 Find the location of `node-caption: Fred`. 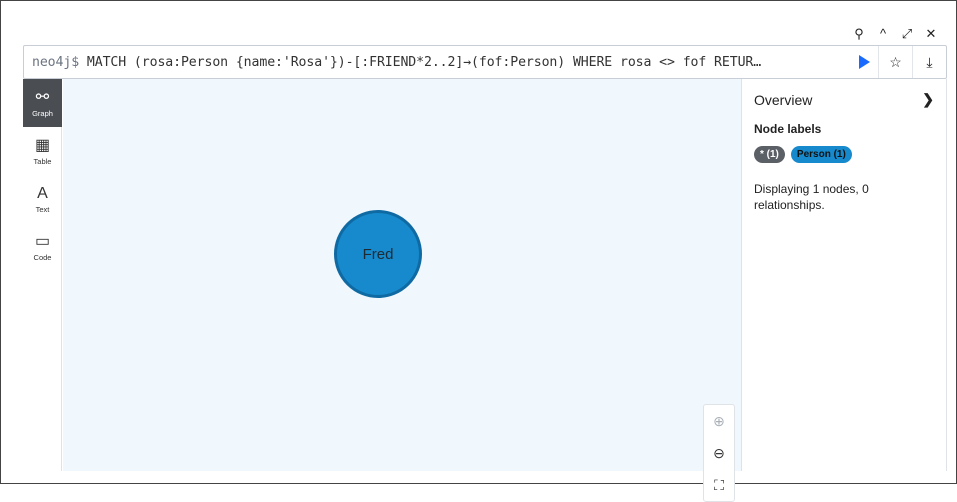

node-caption: Fred is located at coordinates (378, 254).